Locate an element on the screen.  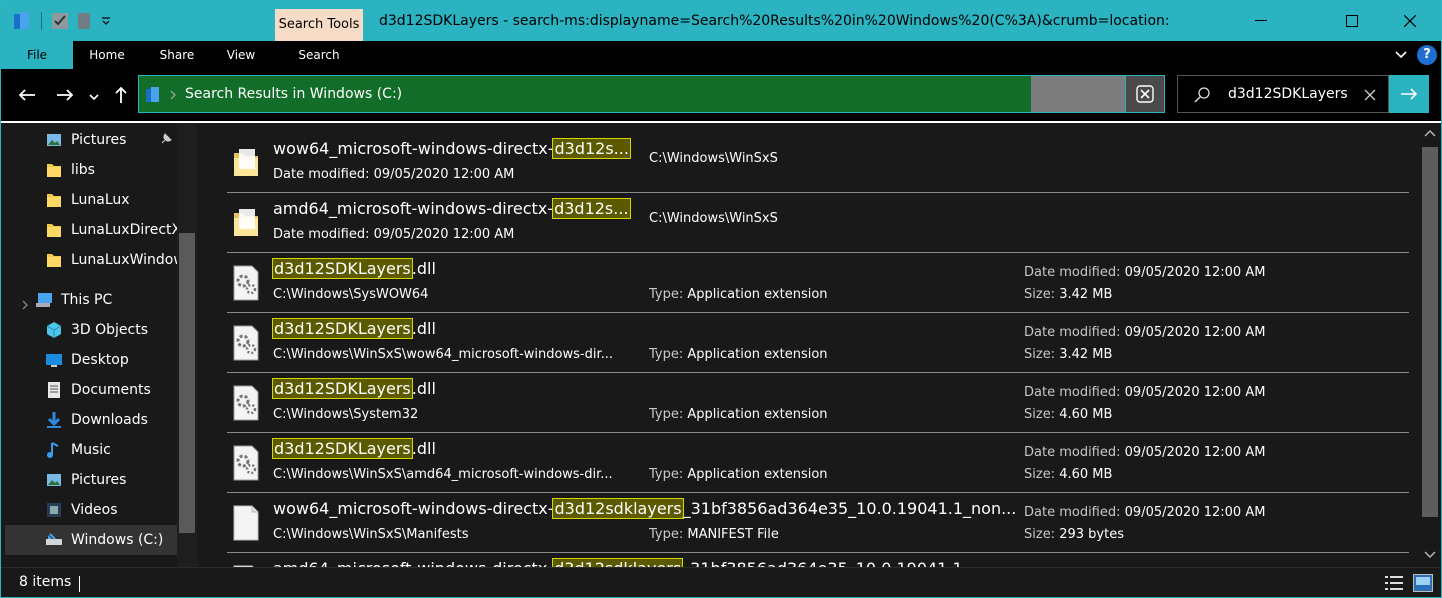
tab-home: Home is located at coordinates (107, 55).